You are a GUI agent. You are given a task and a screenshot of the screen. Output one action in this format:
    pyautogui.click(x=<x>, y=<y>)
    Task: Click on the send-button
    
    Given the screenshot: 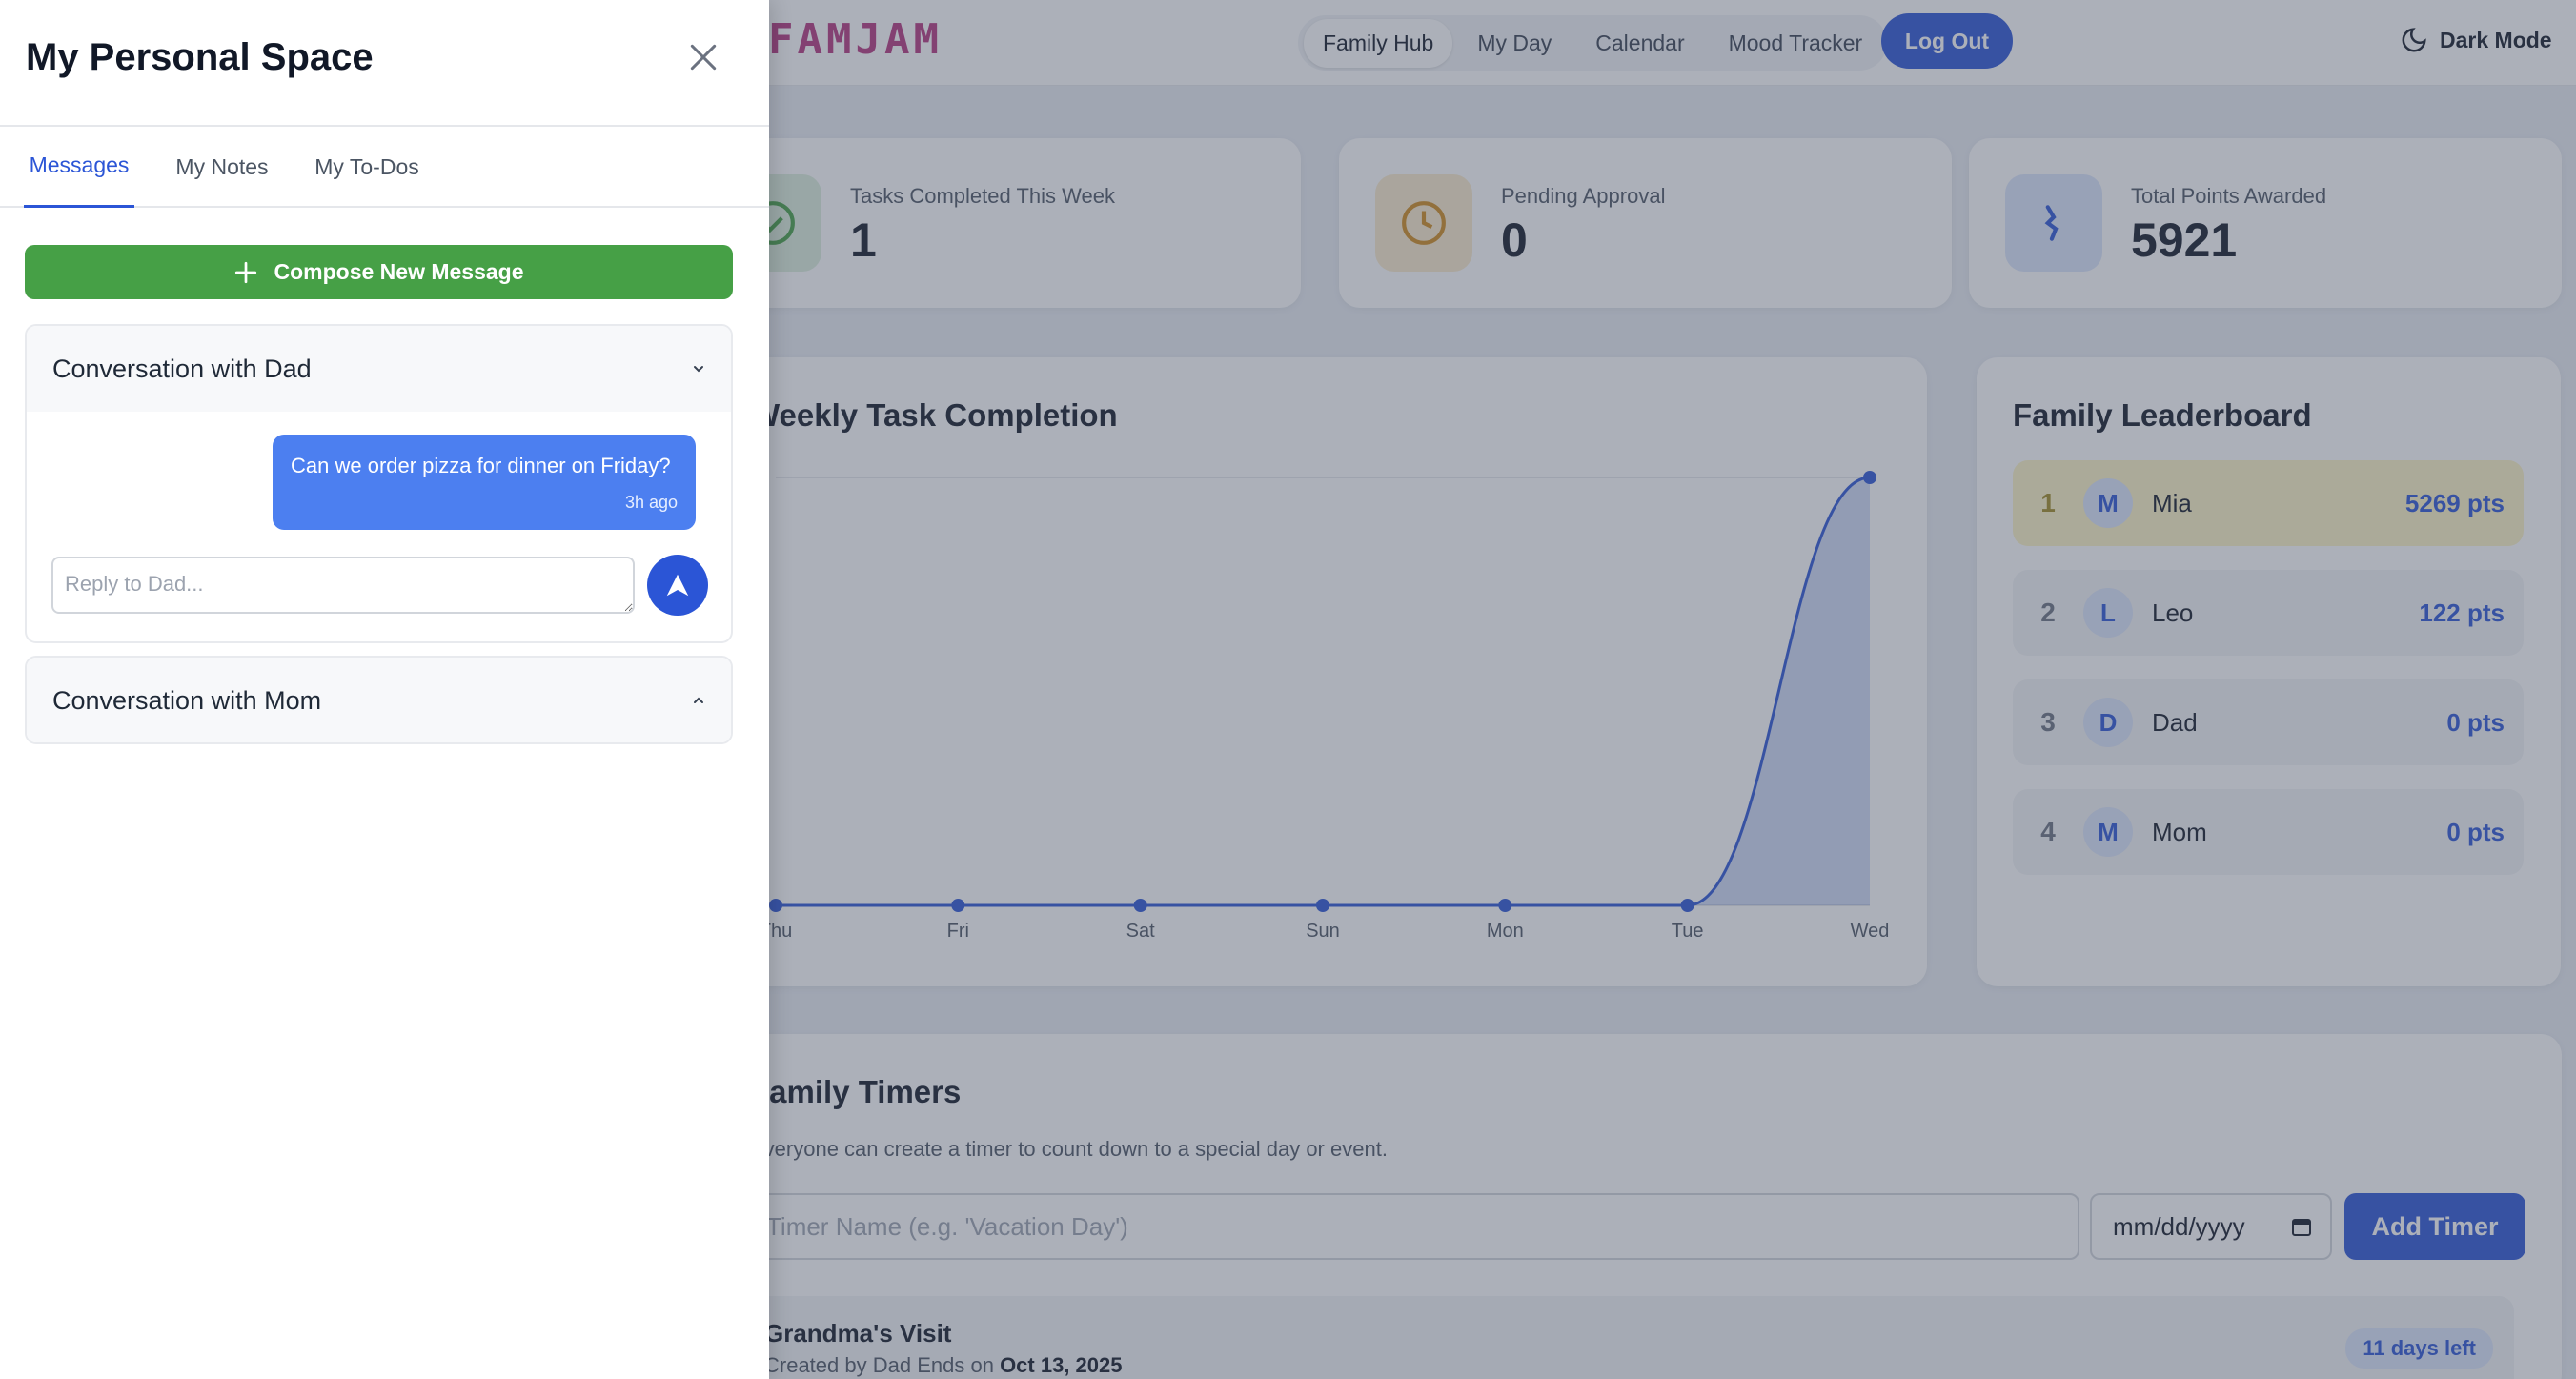 What is the action you would take?
    pyautogui.click(x=677, y=585)
    